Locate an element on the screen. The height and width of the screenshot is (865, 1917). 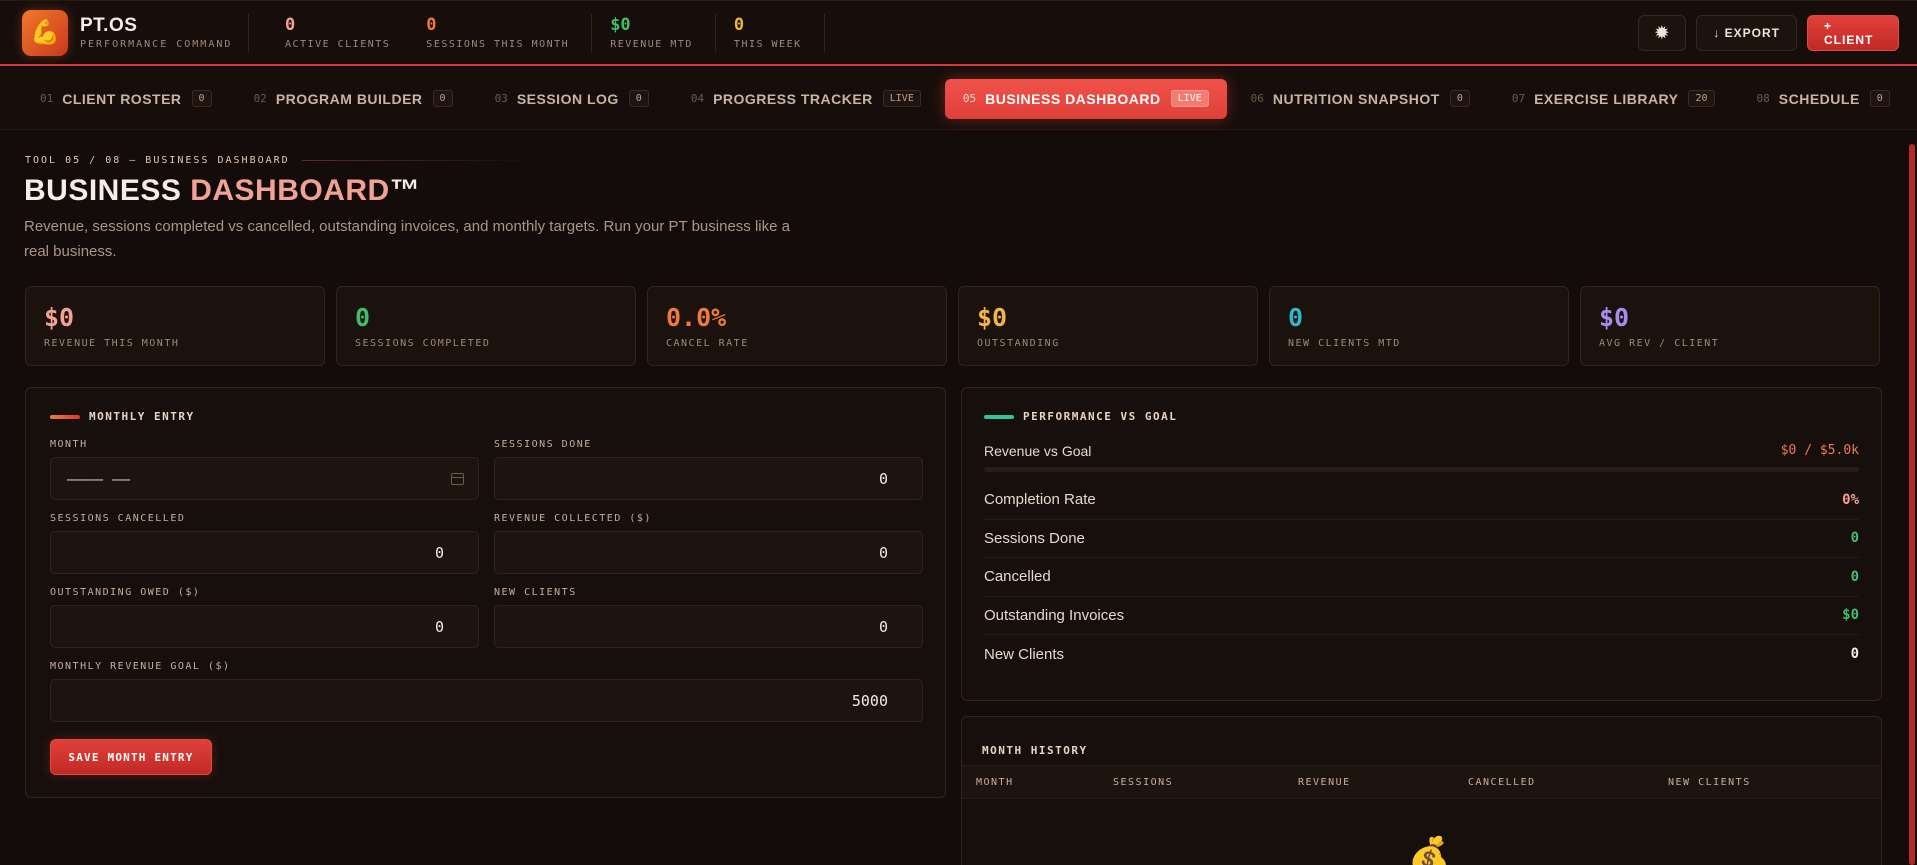
tab-number: 04 is located at coordinates (697, 98).